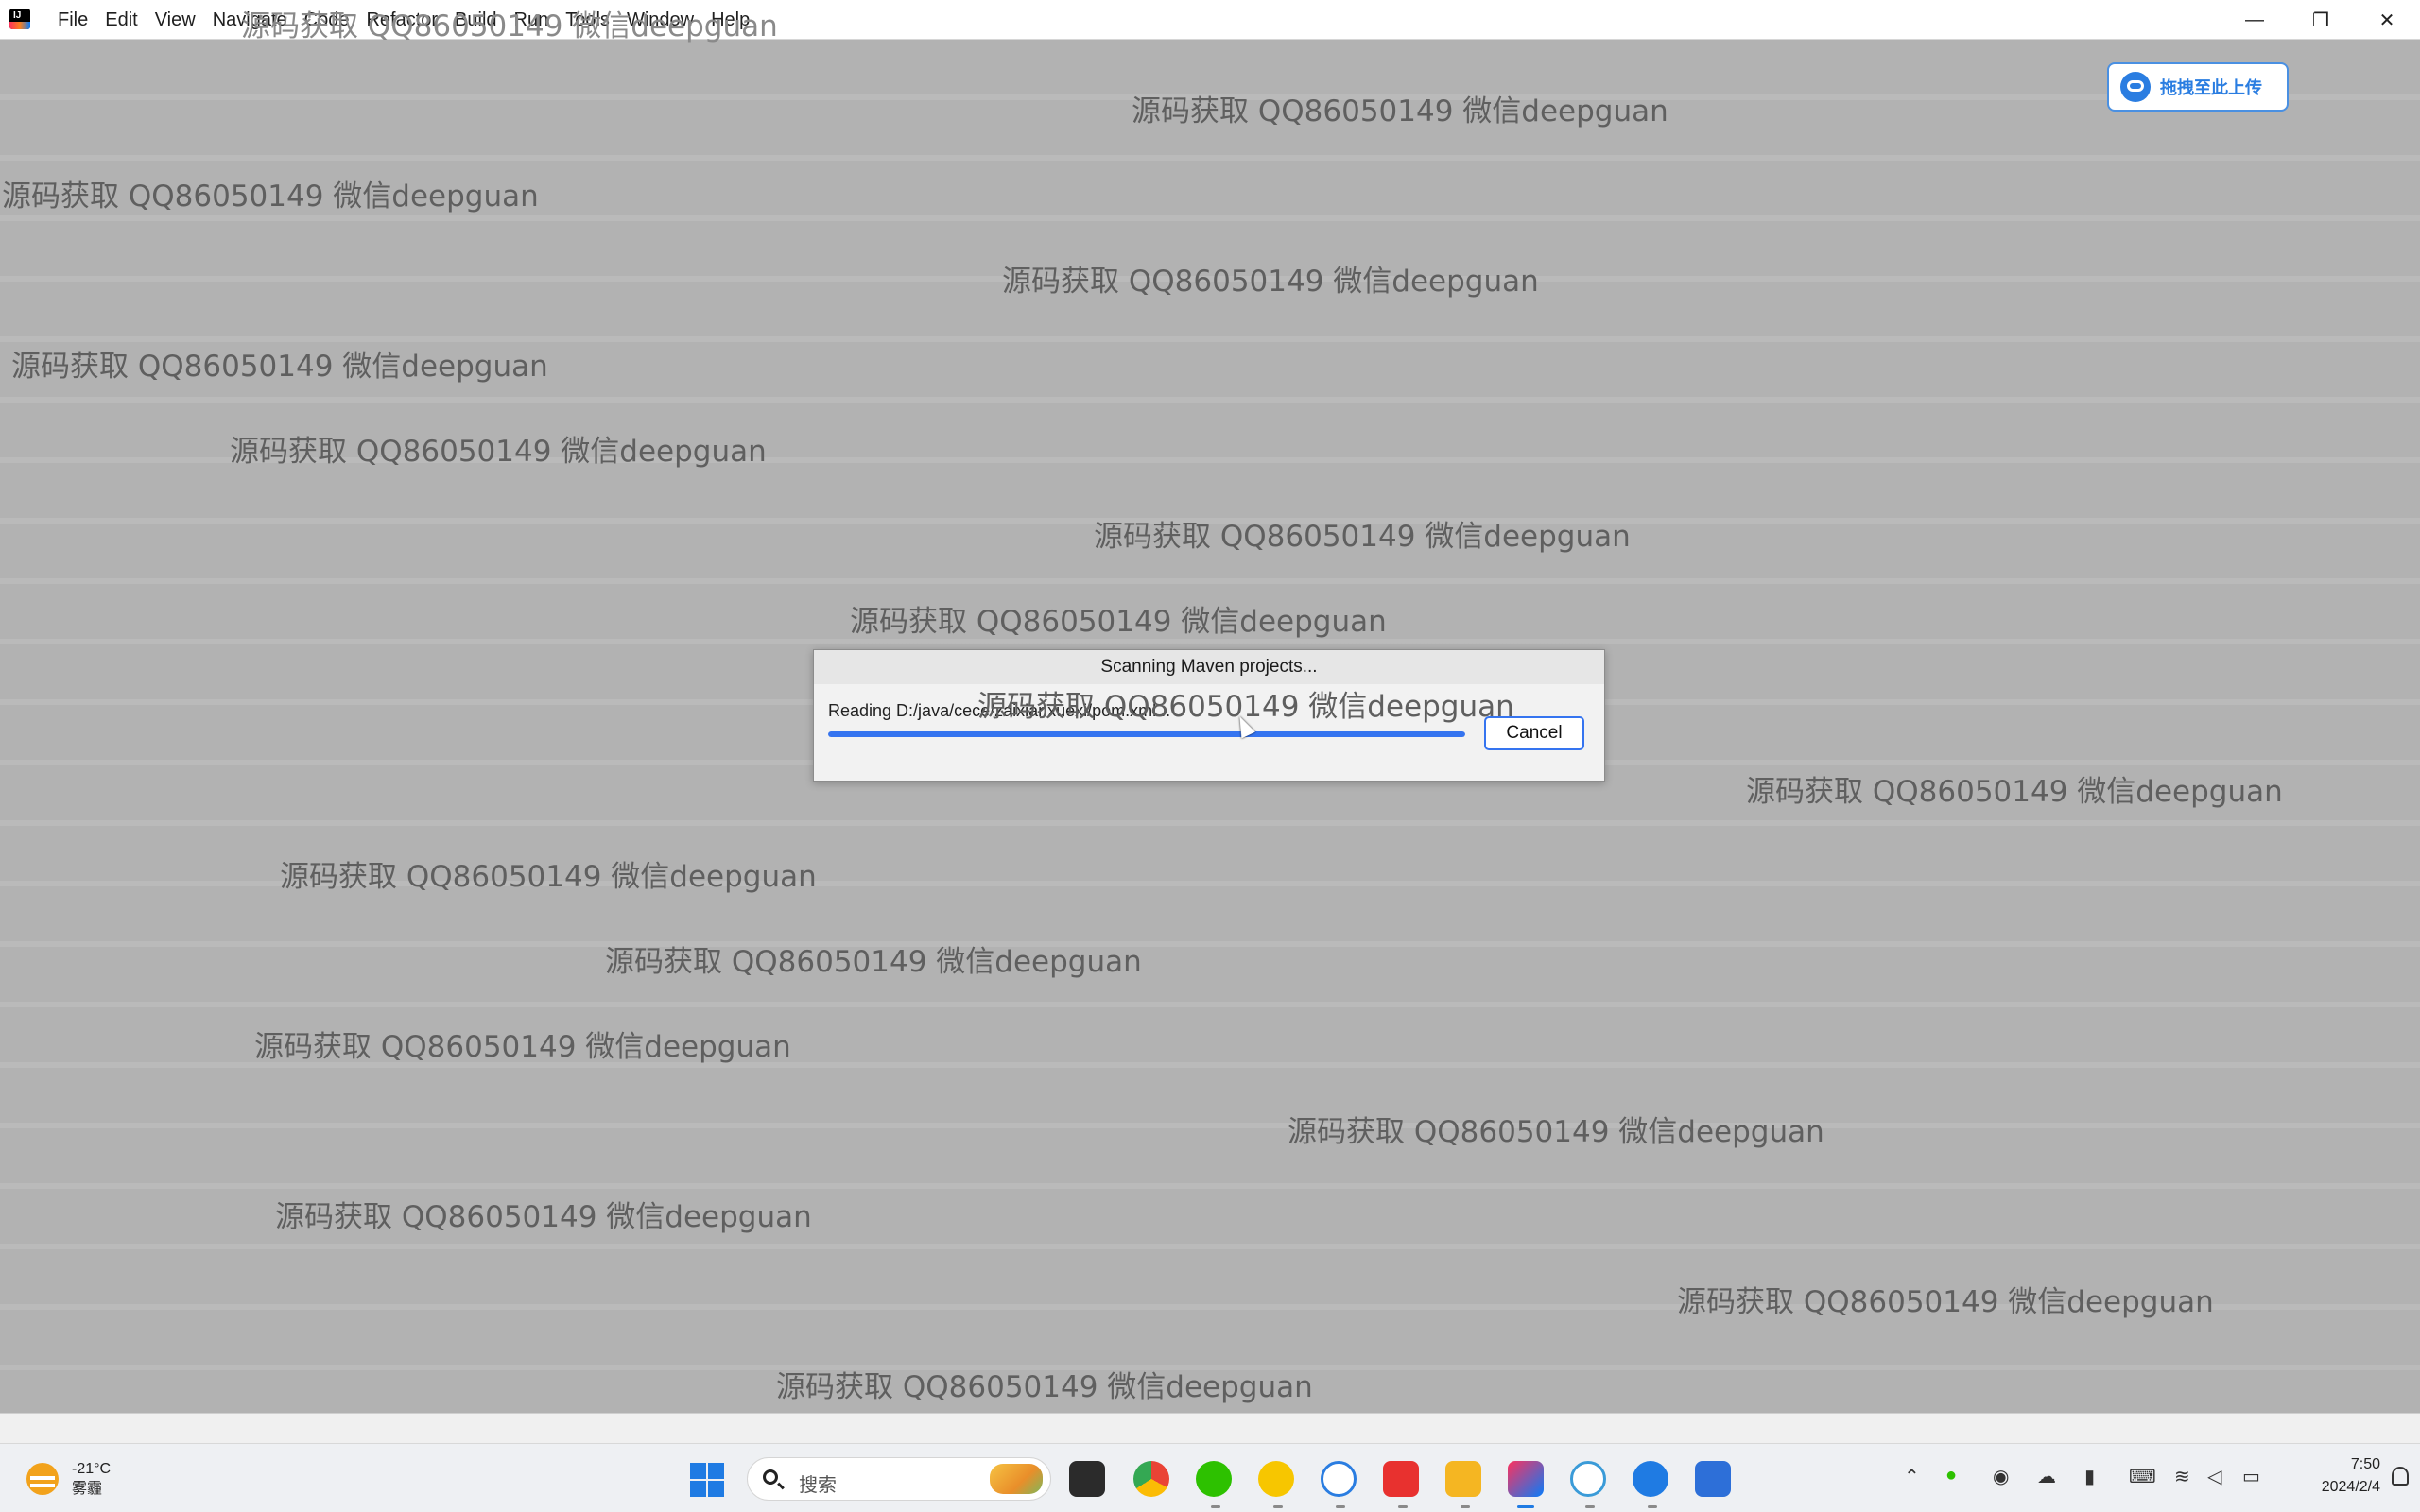  I want to click on wechat-icon, so click(1214, 1479).